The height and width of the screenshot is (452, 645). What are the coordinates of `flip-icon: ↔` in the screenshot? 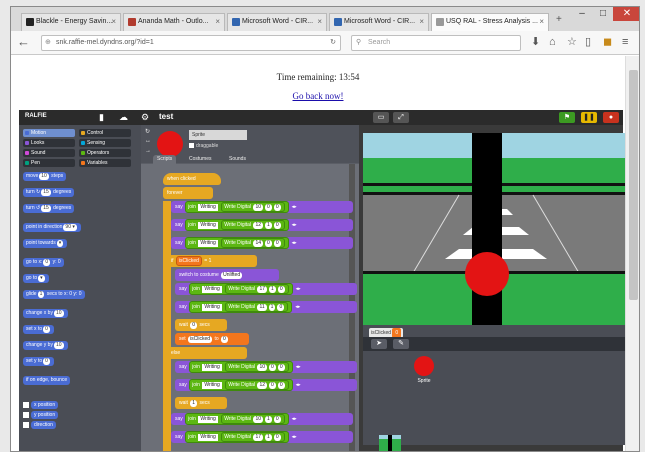 It's located at (148, 141).